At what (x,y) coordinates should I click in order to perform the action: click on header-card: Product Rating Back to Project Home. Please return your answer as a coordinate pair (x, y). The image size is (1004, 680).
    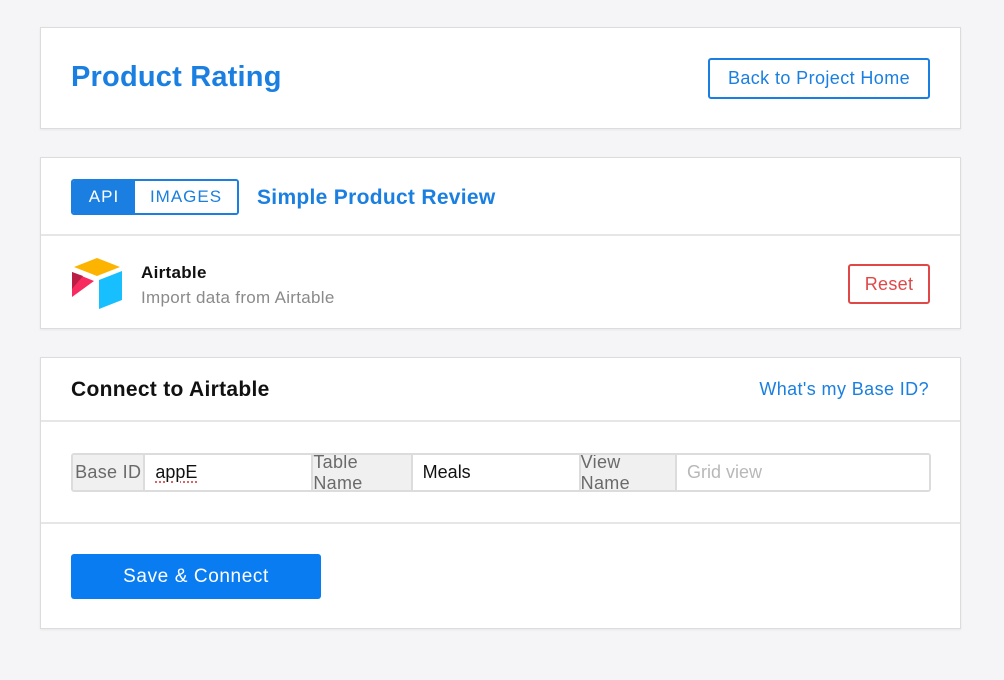
    Looking at the image, I should click on (500, 78).